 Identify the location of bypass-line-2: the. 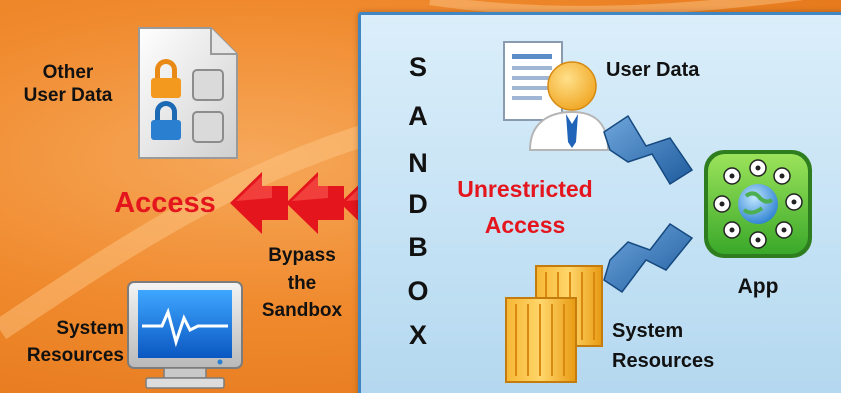
(302, 283).